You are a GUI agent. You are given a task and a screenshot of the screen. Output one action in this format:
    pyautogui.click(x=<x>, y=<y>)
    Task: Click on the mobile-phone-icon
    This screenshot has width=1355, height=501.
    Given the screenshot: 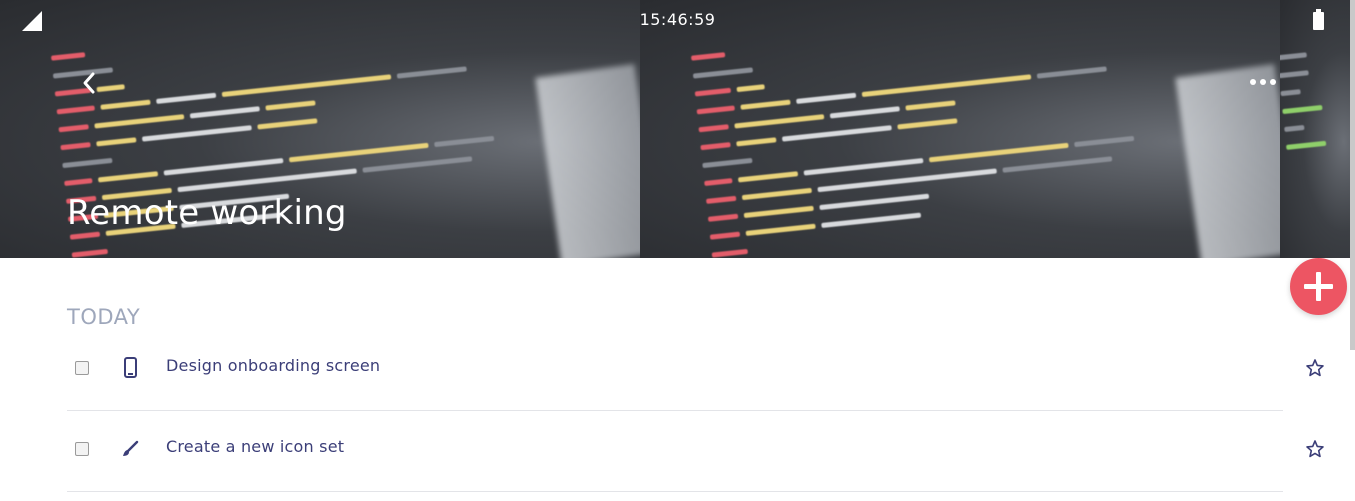 What is the action you would take?
    pyautogui.click(x=130, y=368)
    